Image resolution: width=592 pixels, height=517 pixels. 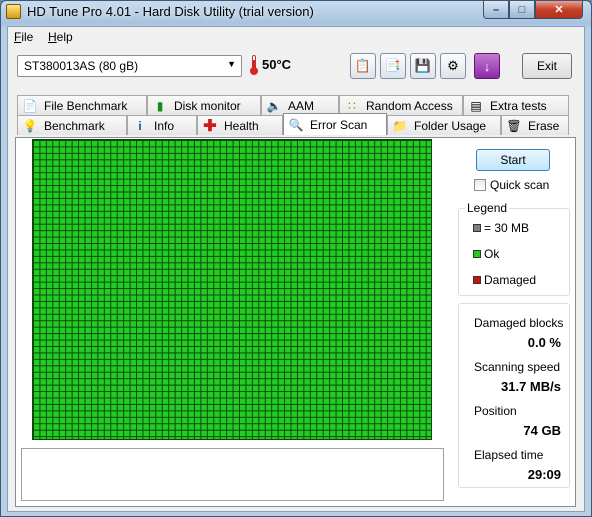 What do you see at coordinates (510, 280) in the screenshot?
I see `legend-damaged-label: Damaged` at bounding box center [510, 280].